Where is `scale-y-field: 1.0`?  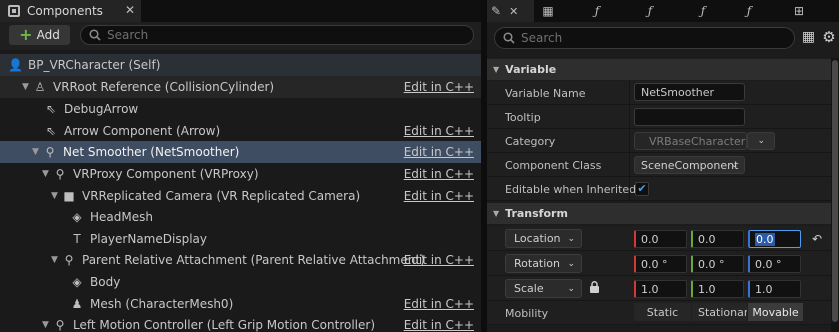 scale-y-field: 1.0 is located at coordinates (717, 289).